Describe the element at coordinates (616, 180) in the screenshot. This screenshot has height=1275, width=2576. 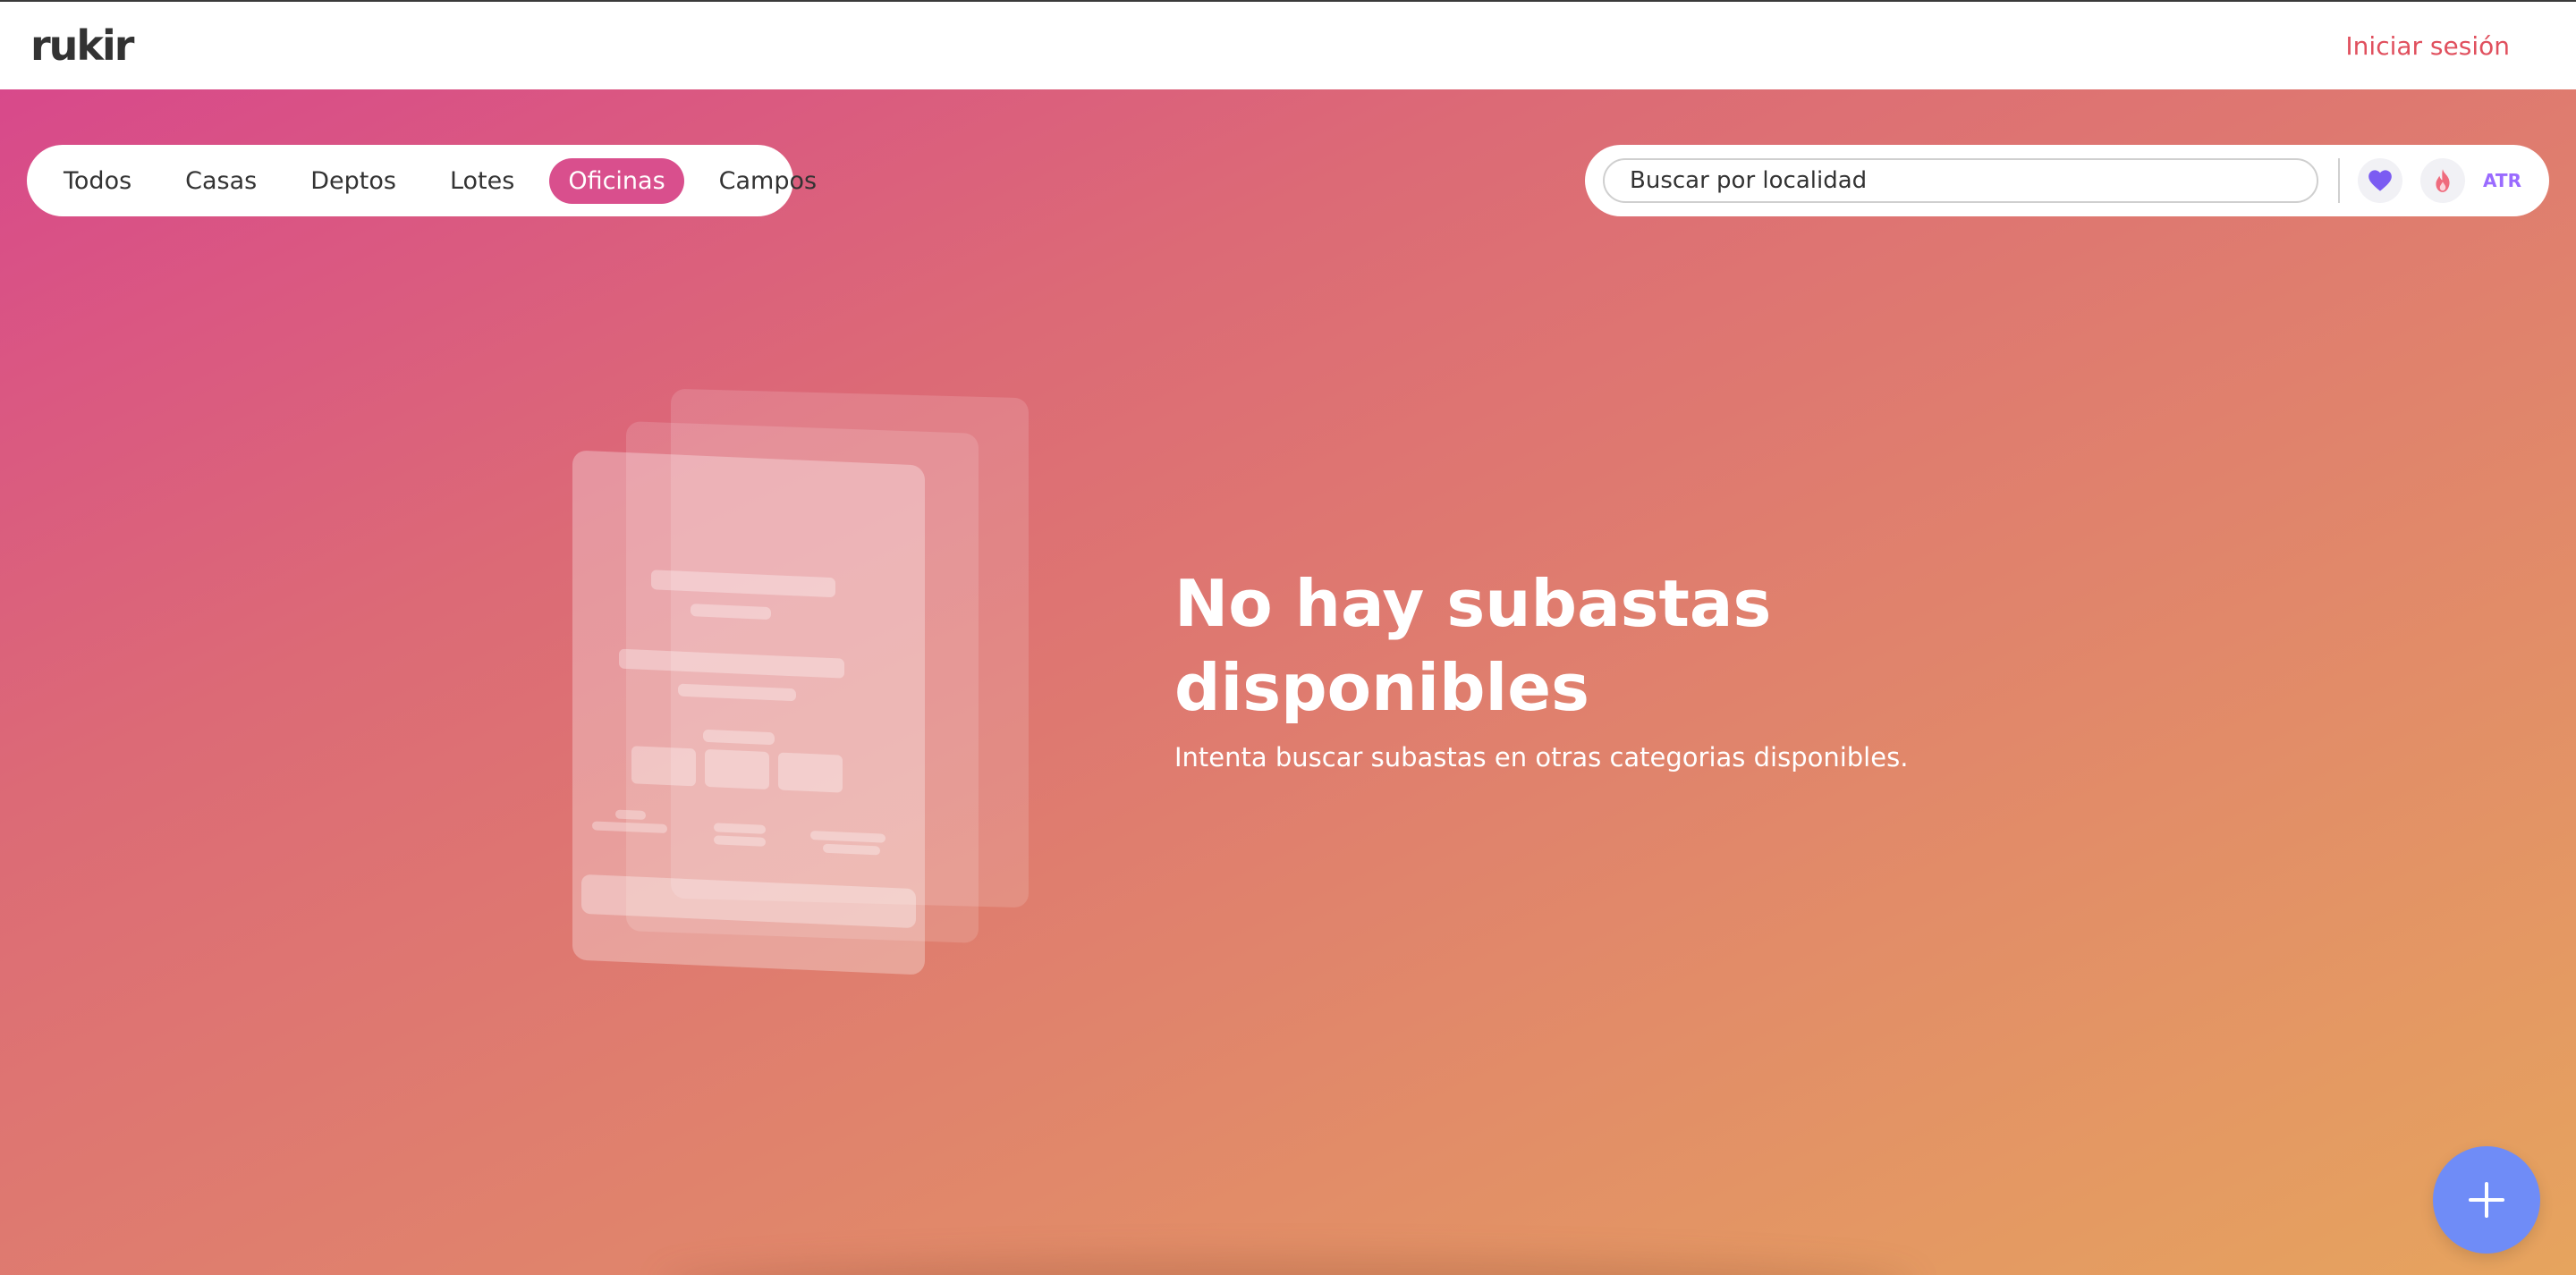
I see `category-oficinas: Oficinas` at that location.